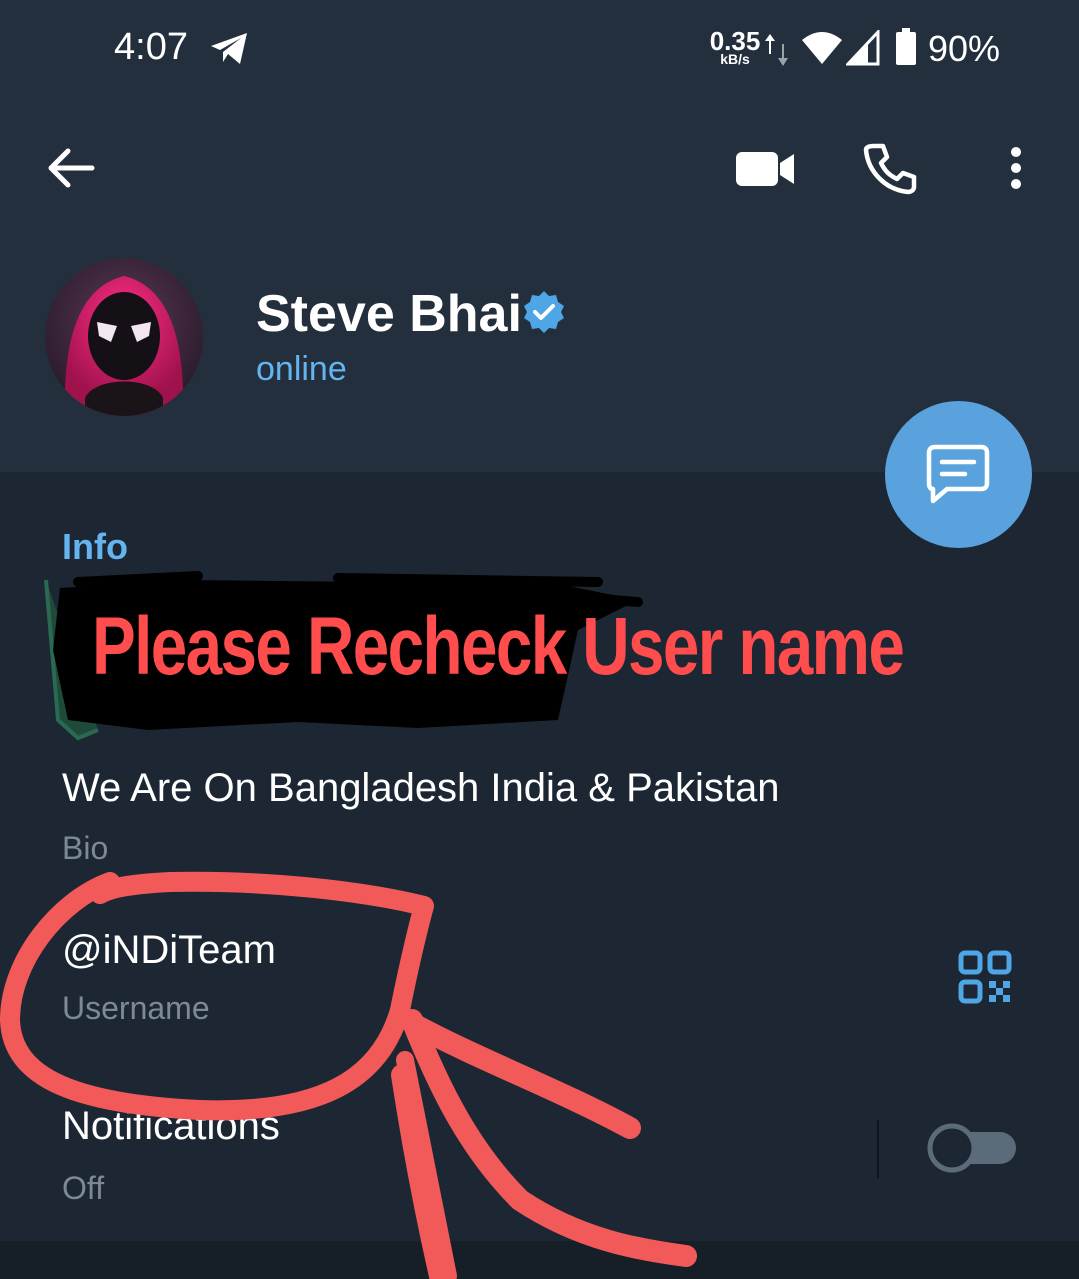  I want to click on battery-icon, so click(906, 46).